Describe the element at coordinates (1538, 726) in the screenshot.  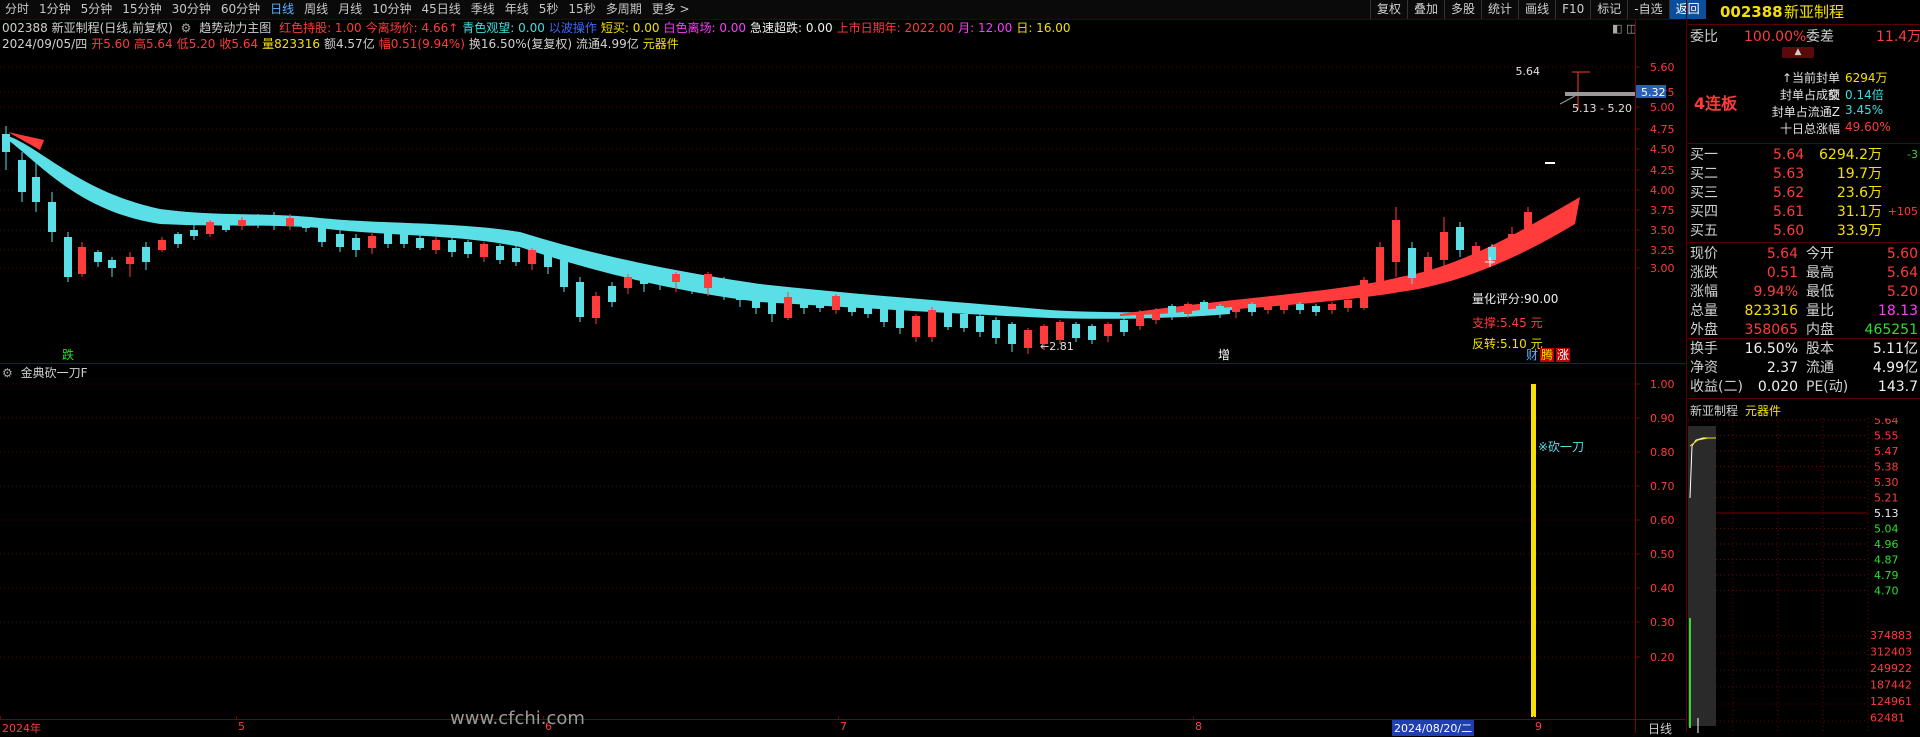
I see `x-axis-label: 9` at that location.